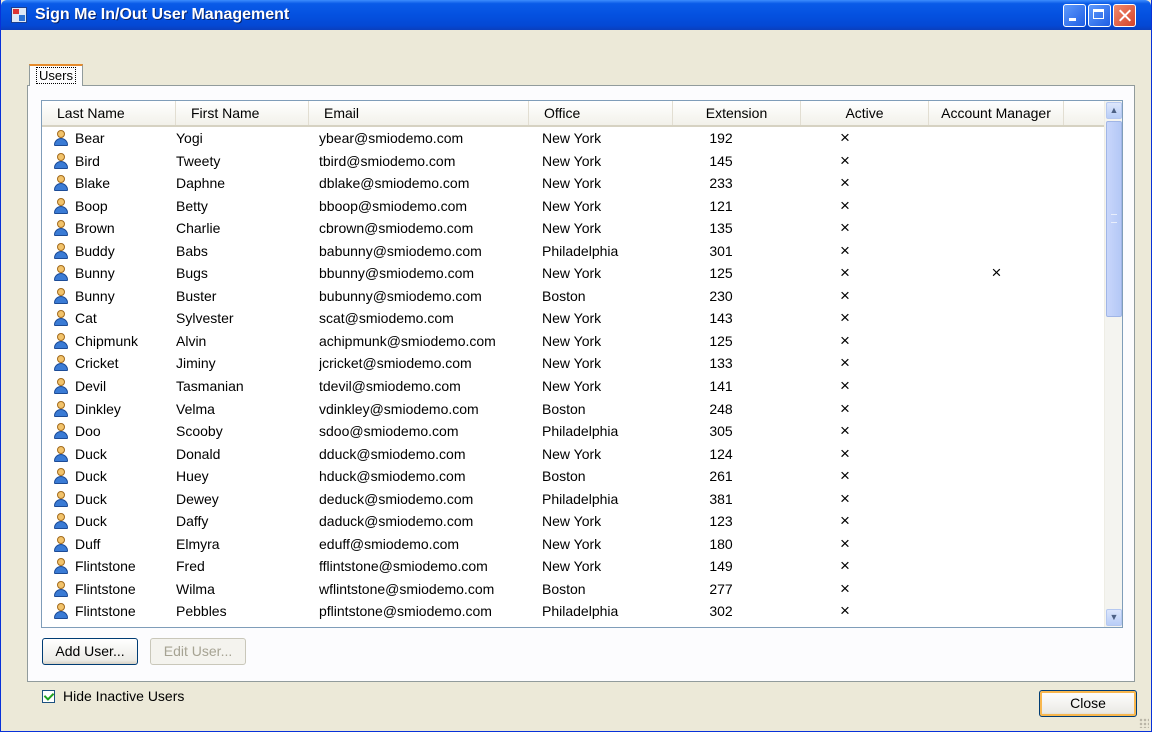 Image resolution: width=1152 pixels, height=732 pixels. Describe the element at coordinates (395, 363) in the screenshot. I see `email-cell: jcricket@smiodemo.com` at that location.